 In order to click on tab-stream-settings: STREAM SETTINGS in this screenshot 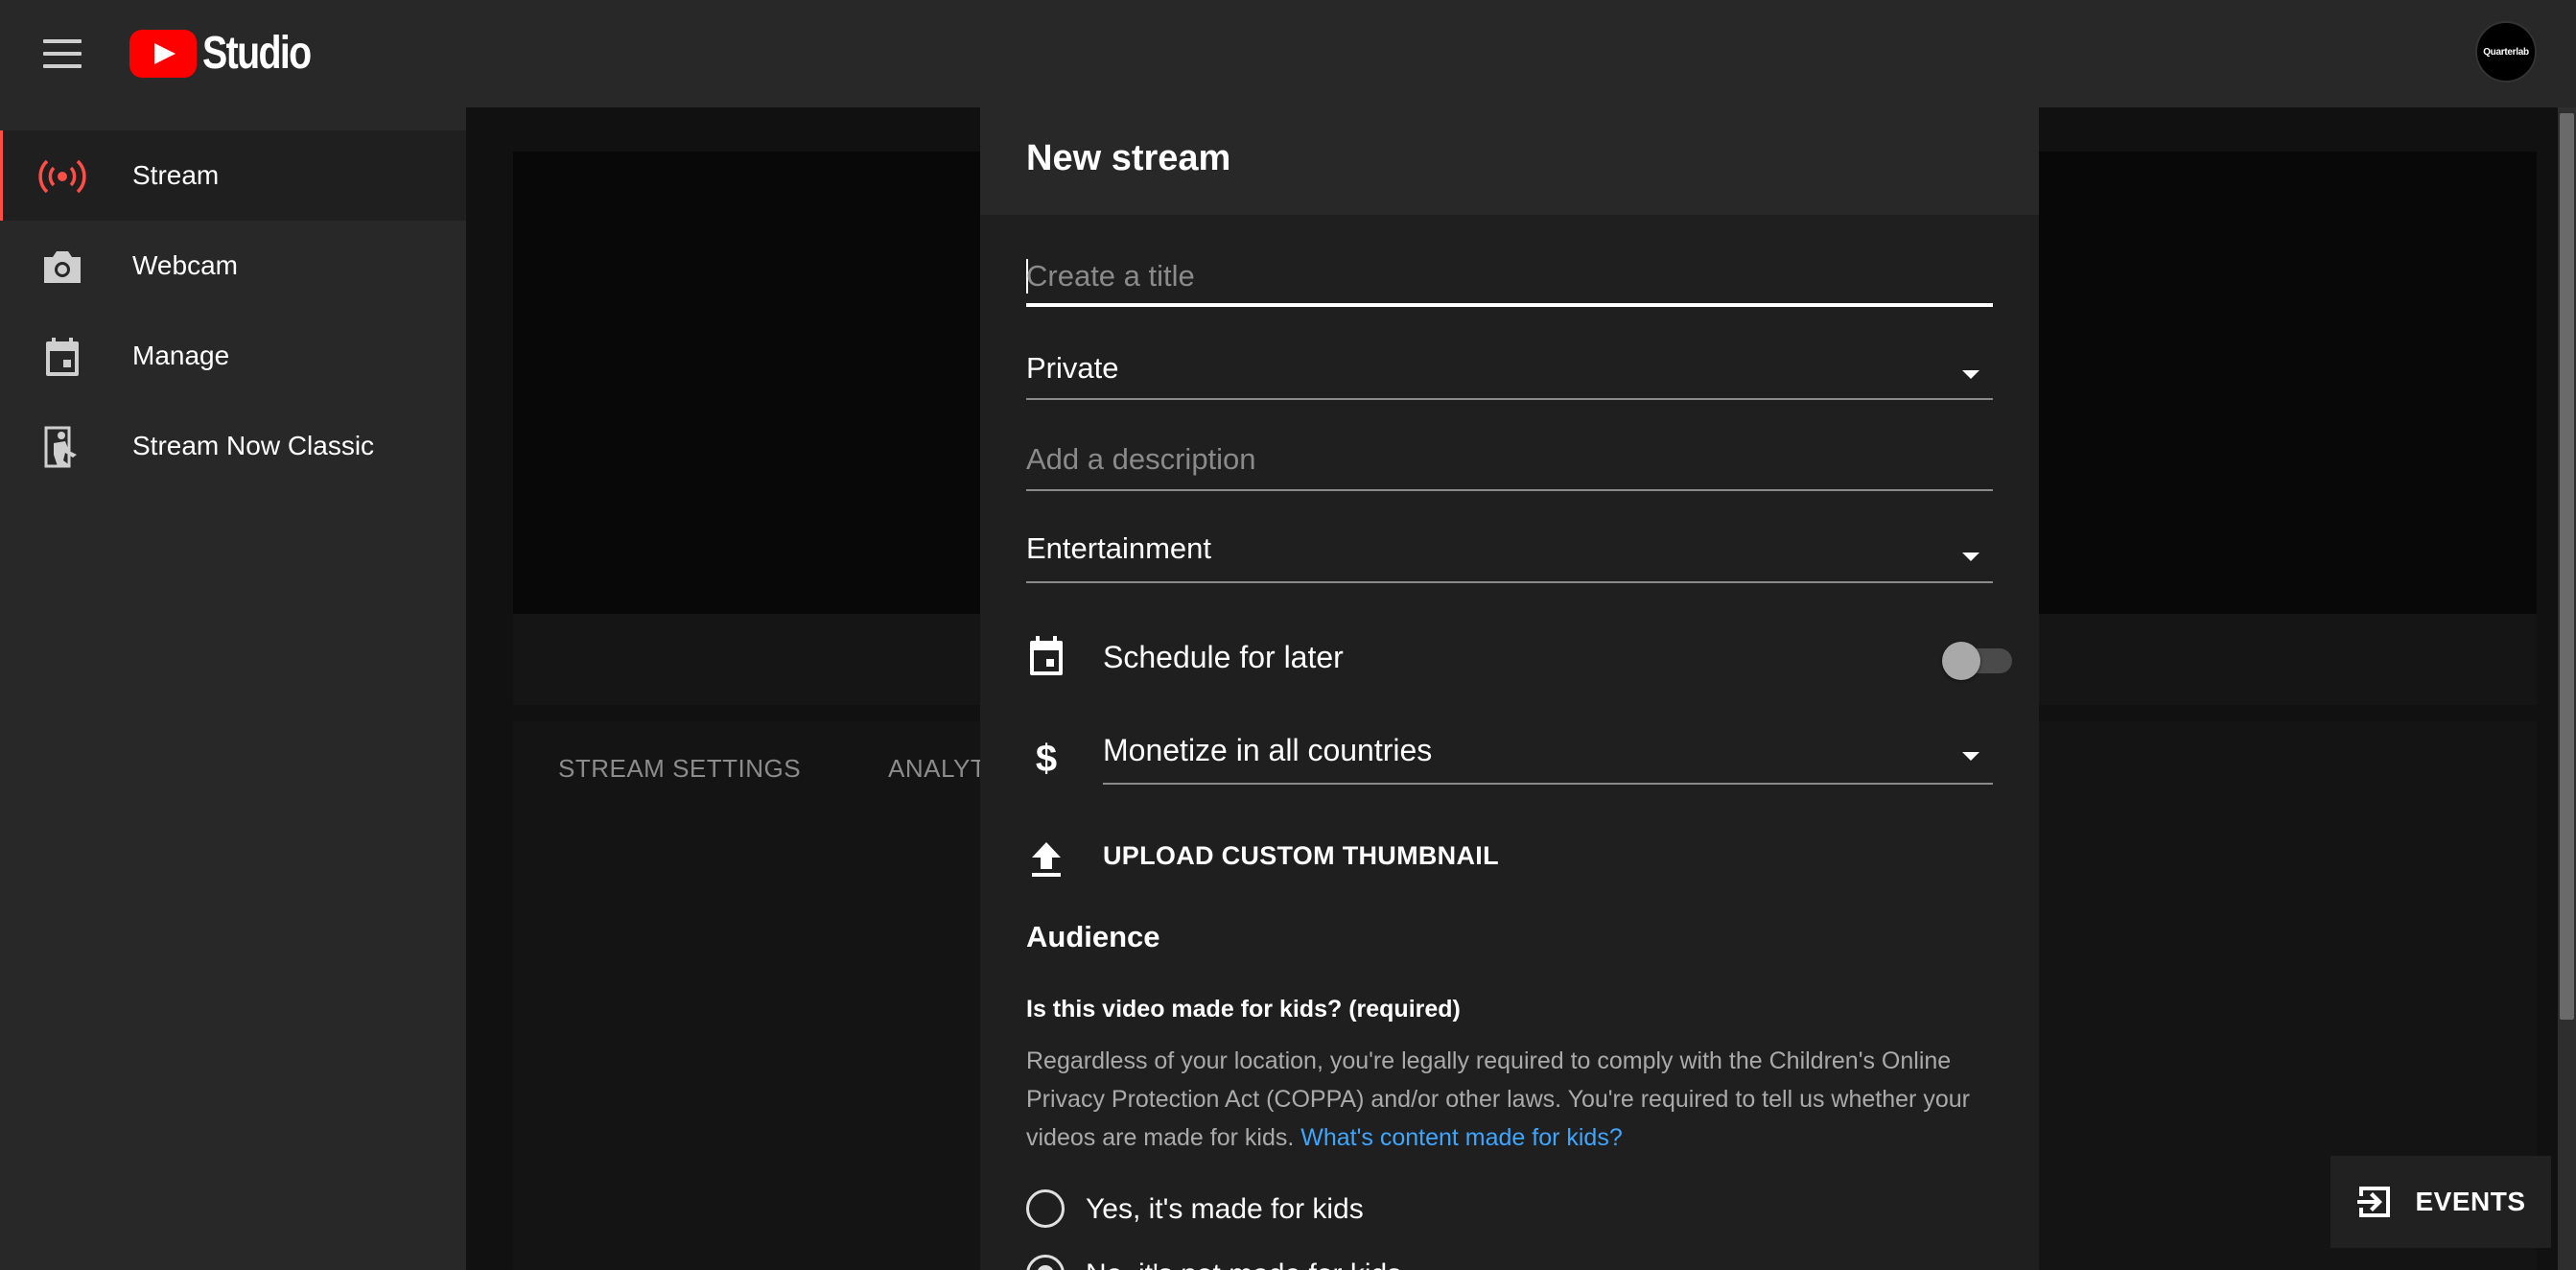, I will do `click(679, 769)`.